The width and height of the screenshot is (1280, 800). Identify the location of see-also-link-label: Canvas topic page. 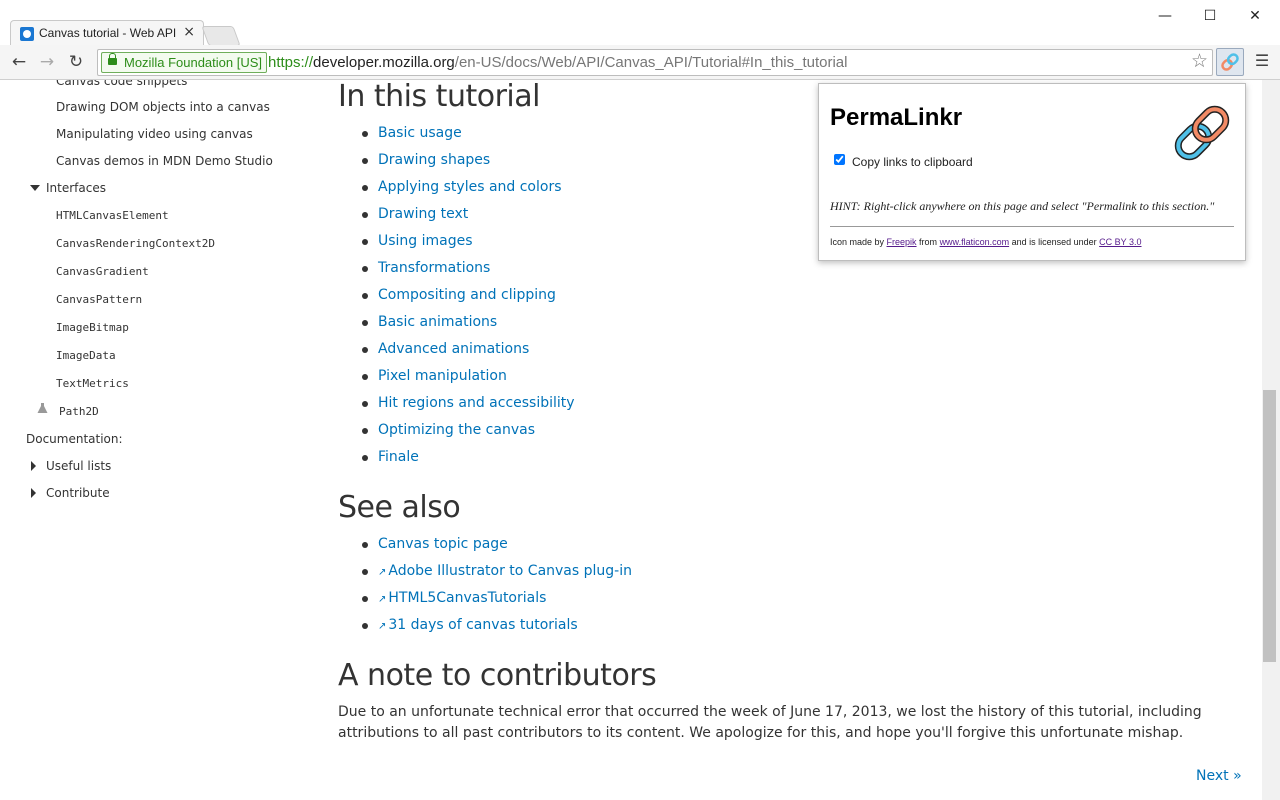
(443, 544).